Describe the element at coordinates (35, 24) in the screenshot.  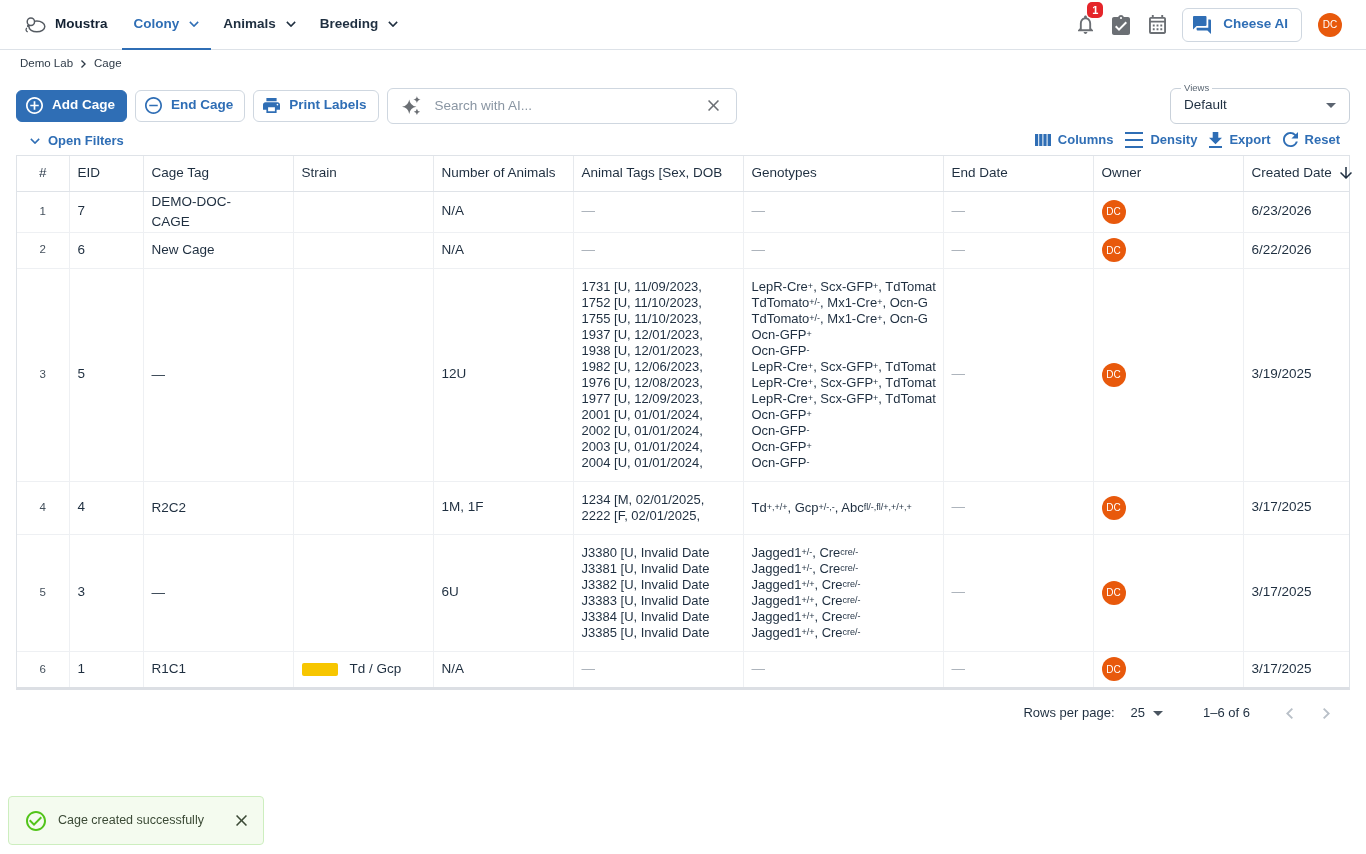
I see `mouse-icon` at that location.